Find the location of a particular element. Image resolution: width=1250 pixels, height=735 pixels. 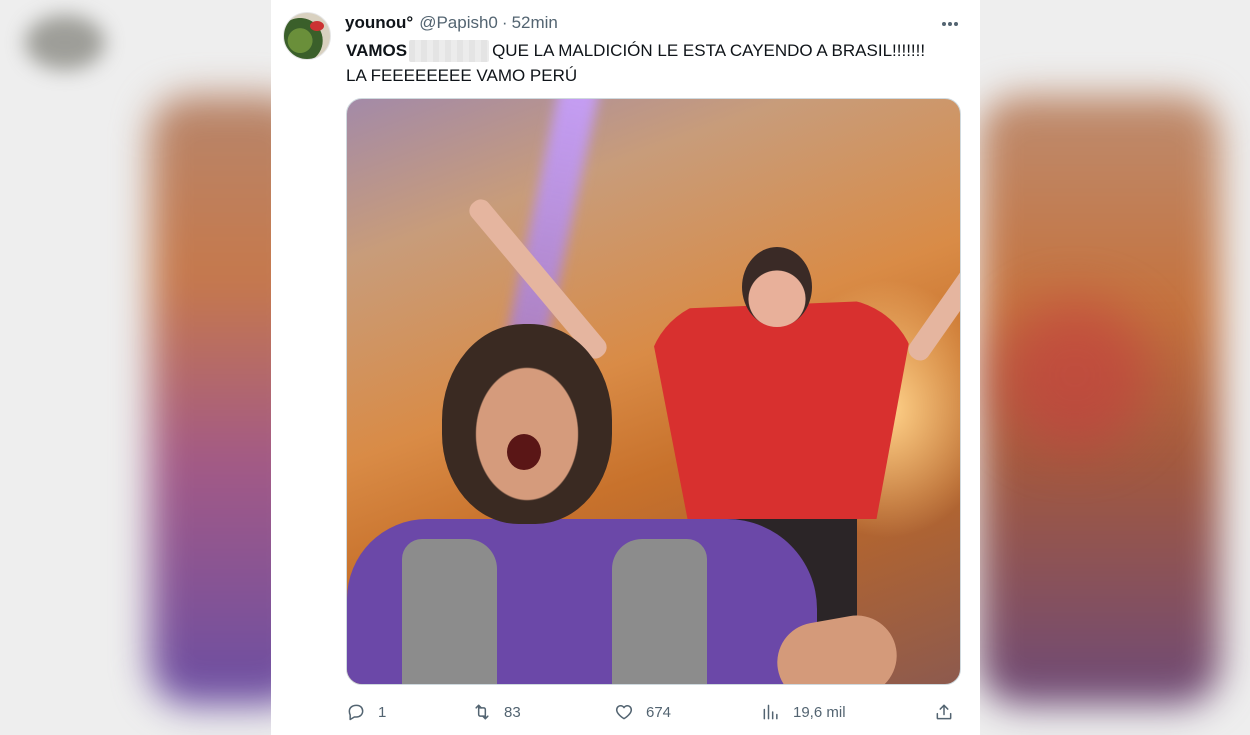

user-handle: @Papish0 is located at coordinates (458, 23).